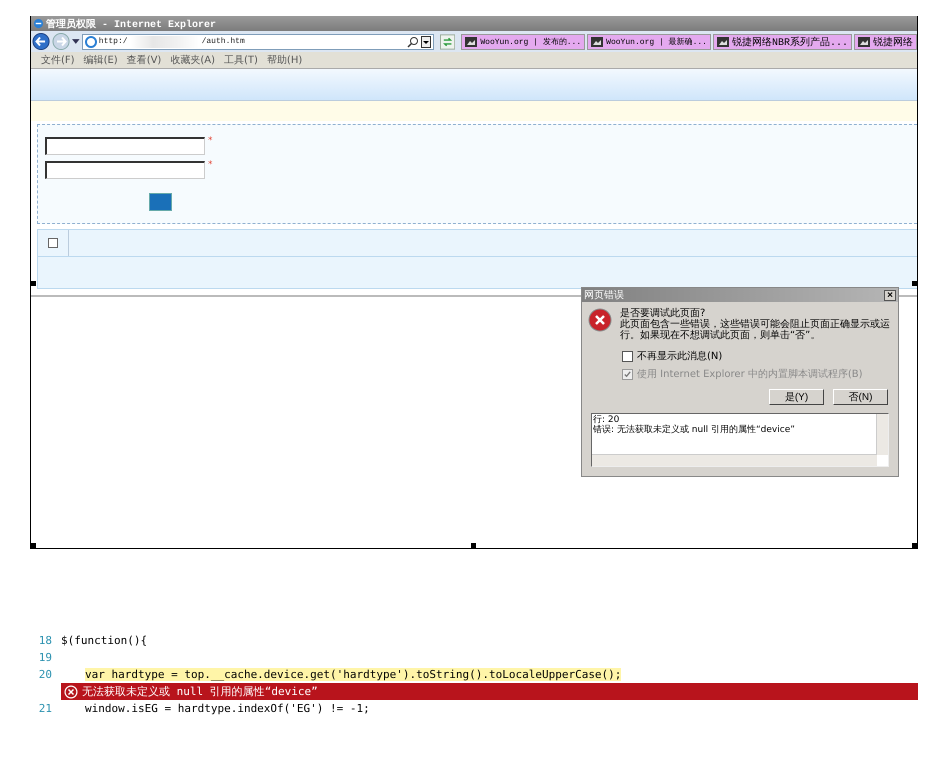 This screenshot has width=942, height=764. I want to click on error-detail: 错误: 无法获取未定义或 null 引用的属性“device”, so click(694, 430).